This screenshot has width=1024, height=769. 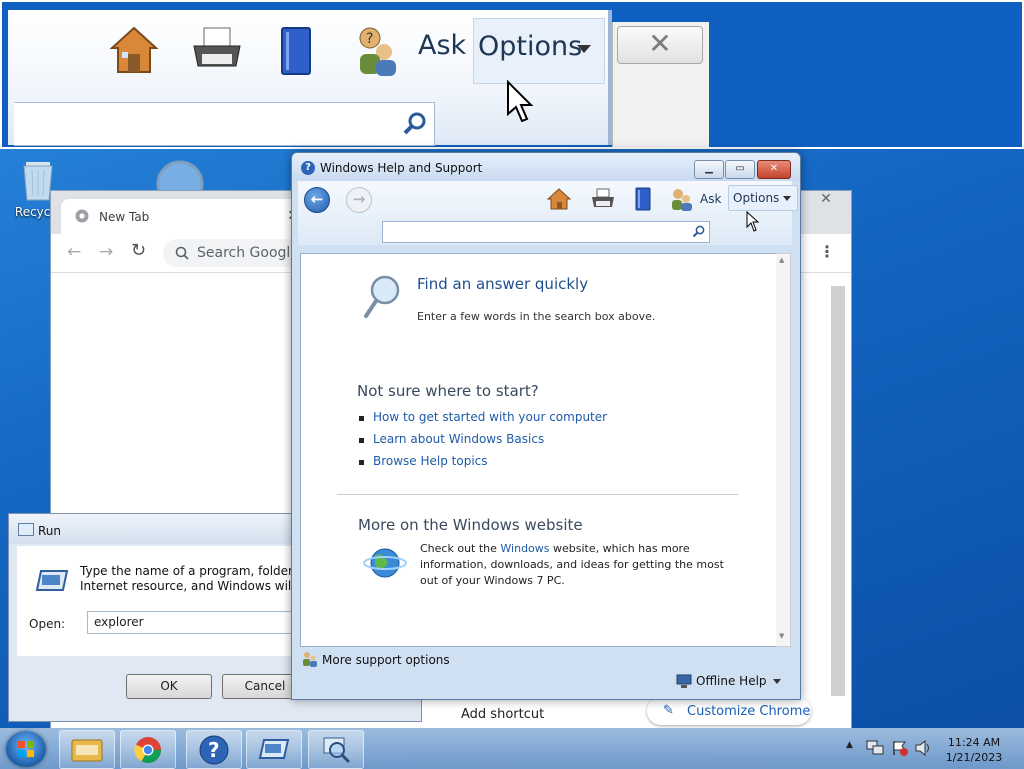 I want to click on pencil-icon: ✎, so click(x=668, y=710).